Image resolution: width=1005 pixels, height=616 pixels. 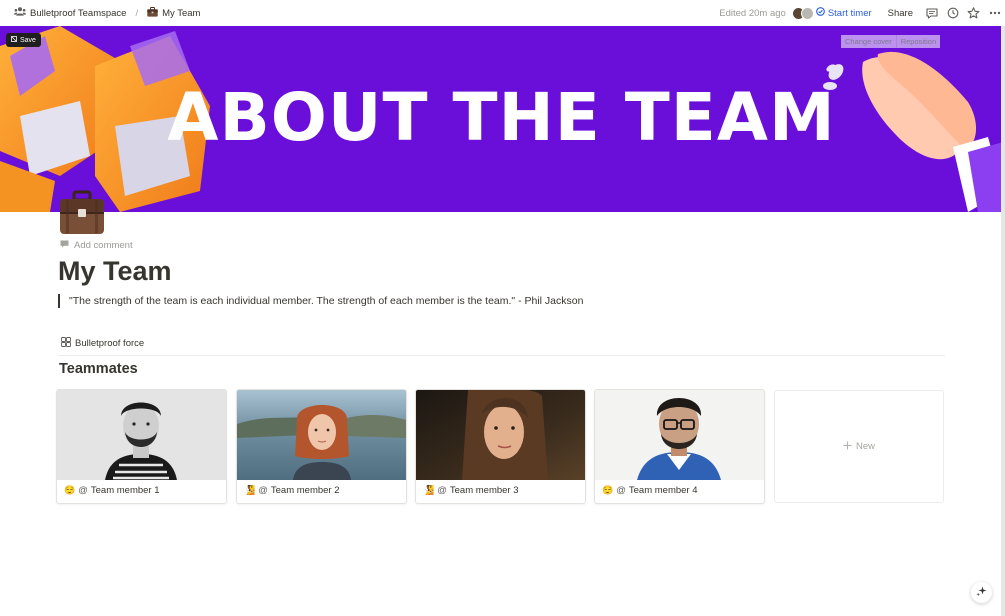 I want to click on card-caption: 🧏 @ Team member 2, so click(x=292, y=490).